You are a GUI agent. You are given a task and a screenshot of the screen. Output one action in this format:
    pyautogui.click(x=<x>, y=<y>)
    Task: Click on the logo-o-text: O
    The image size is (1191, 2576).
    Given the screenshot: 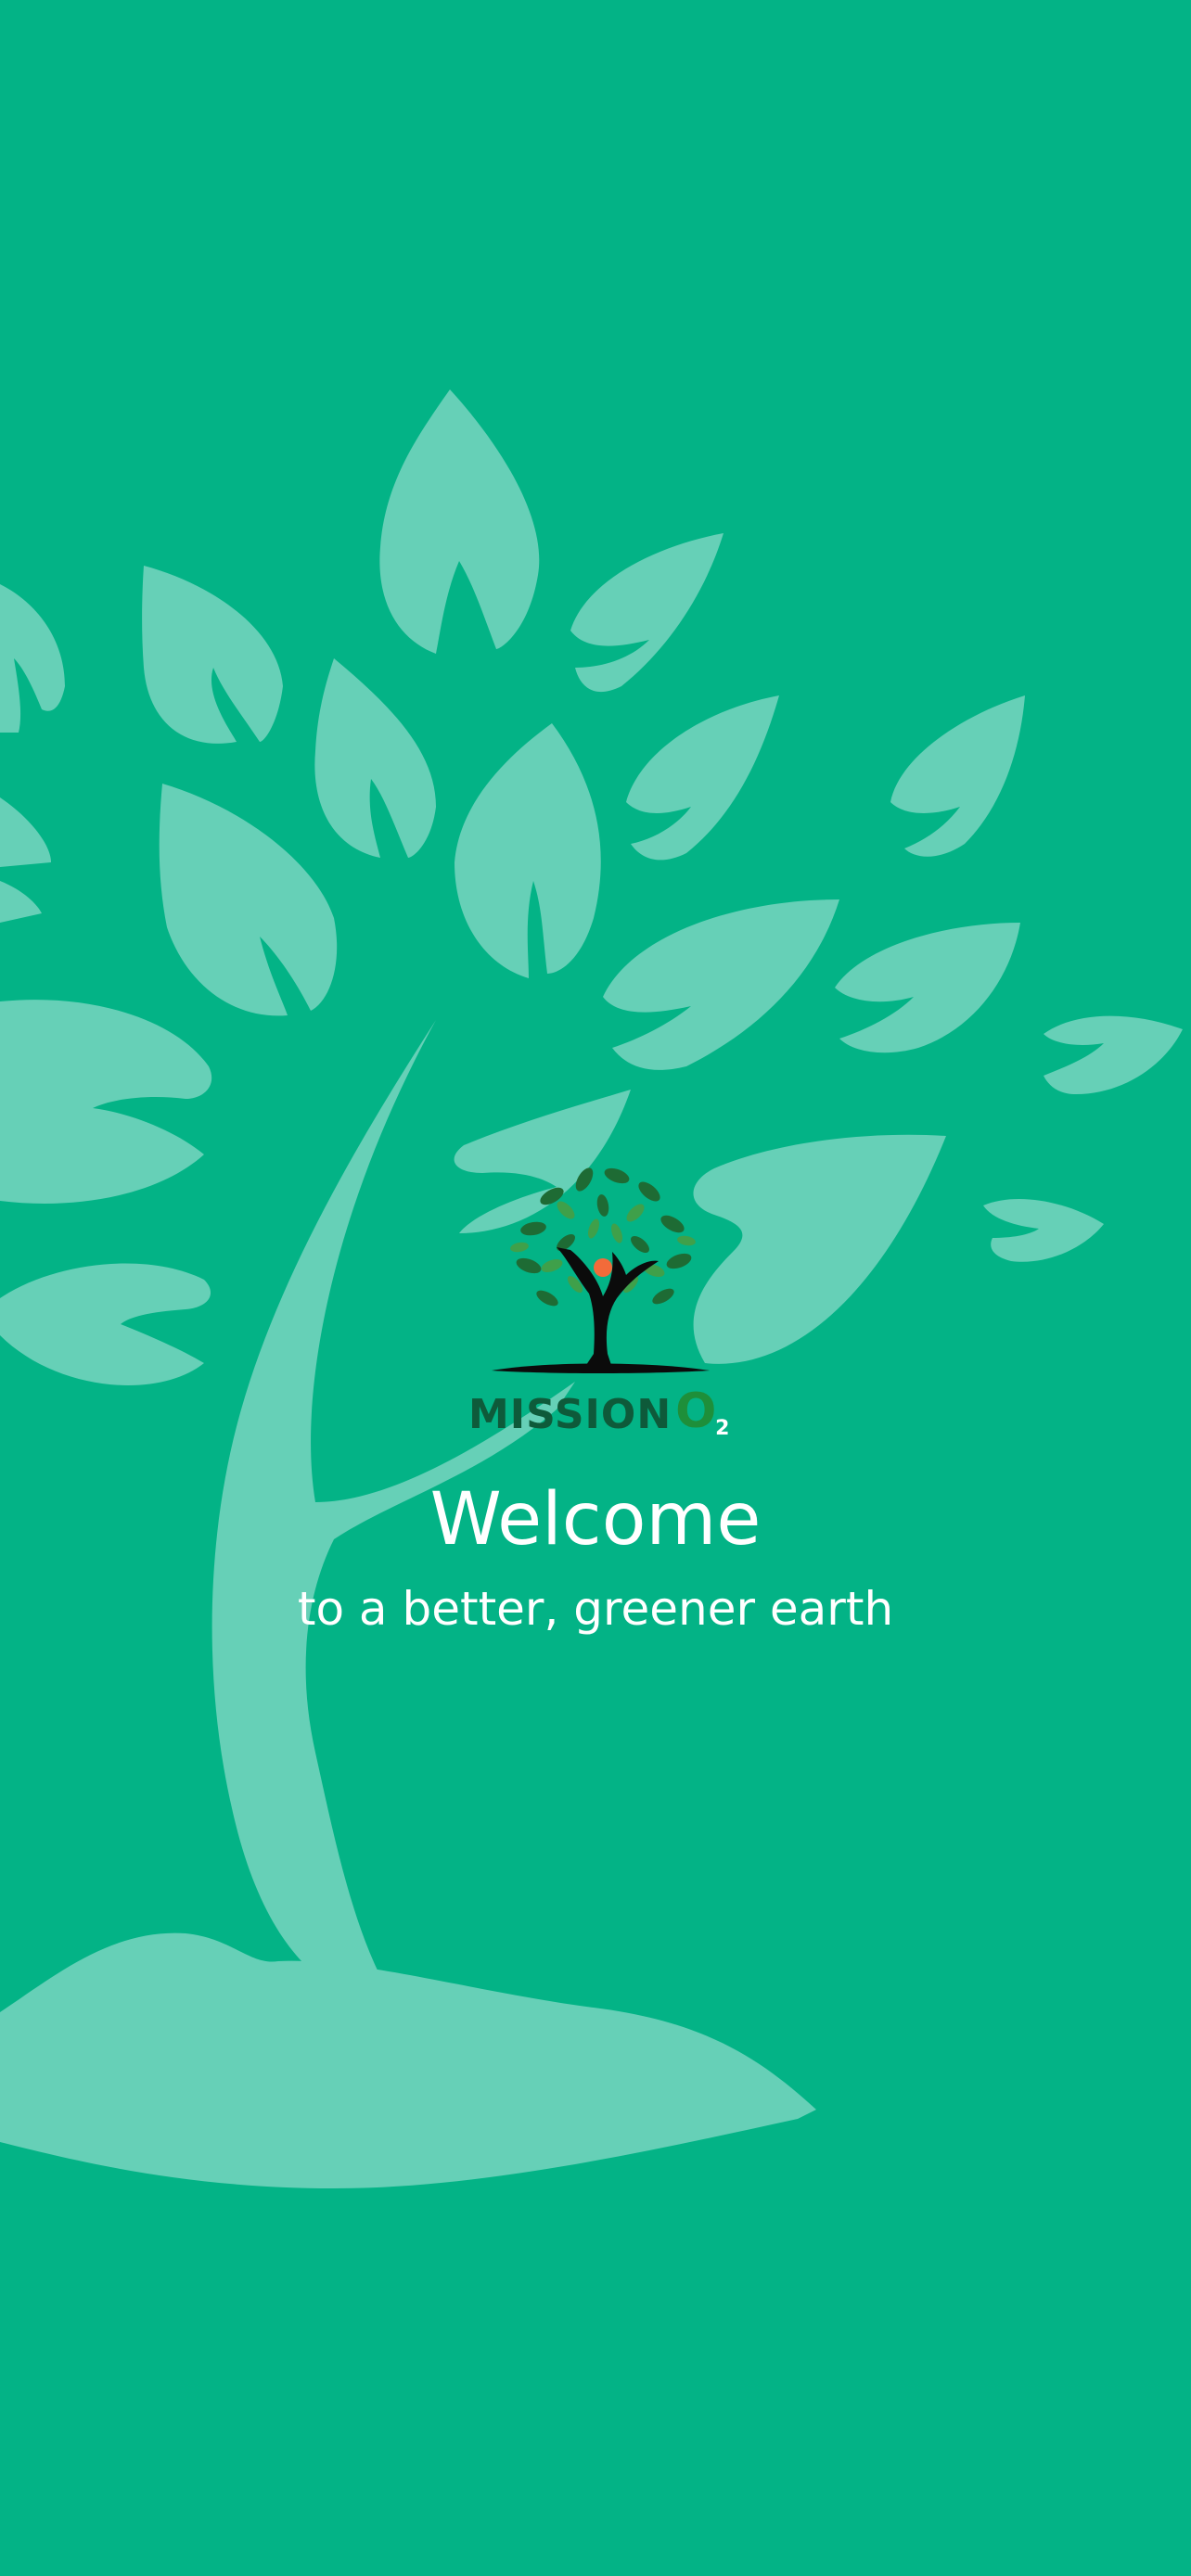 What is the action you would take?
    pyautogui.click(x=696, y=1411)
    